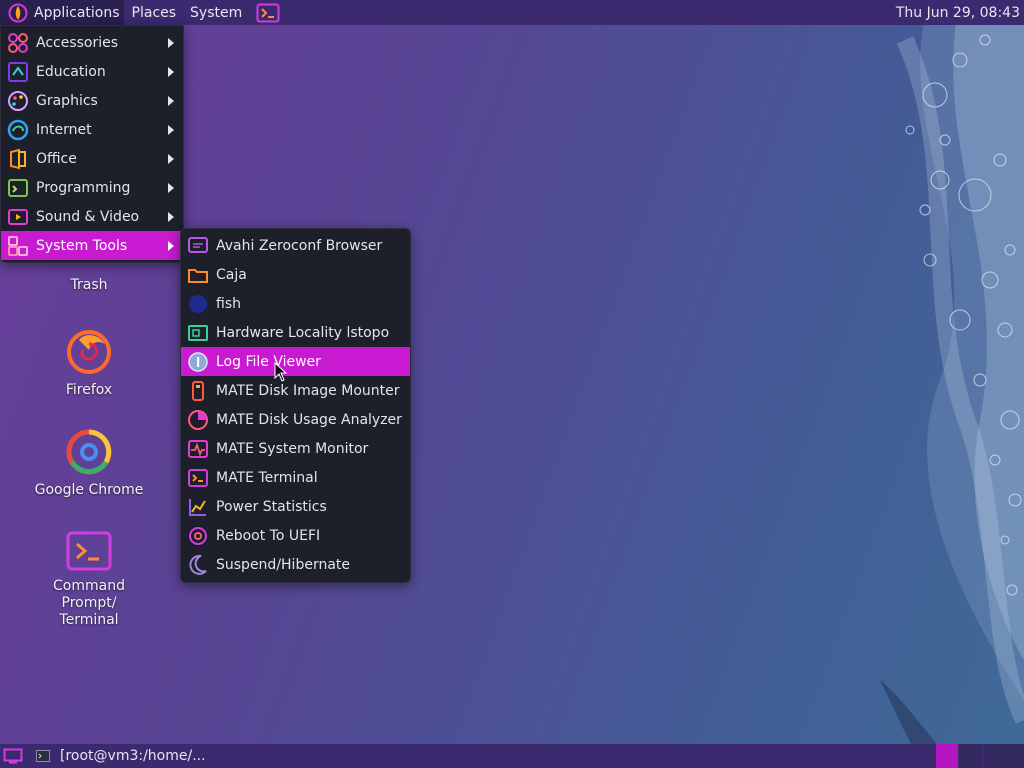  What do you see at coordinates (295, 274) in the screenshot?
I see `menu-item-caja: Caja` at bounding box center [295, 274].